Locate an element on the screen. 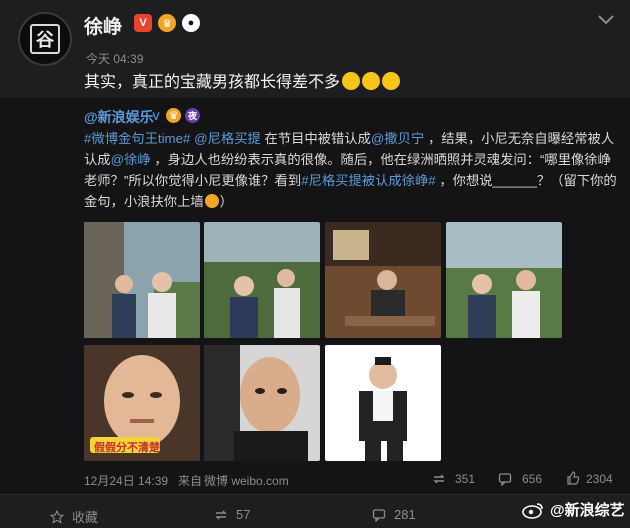 The image size is (630, 528). comment-button-count: 281 is located at coordinates (405, 514).